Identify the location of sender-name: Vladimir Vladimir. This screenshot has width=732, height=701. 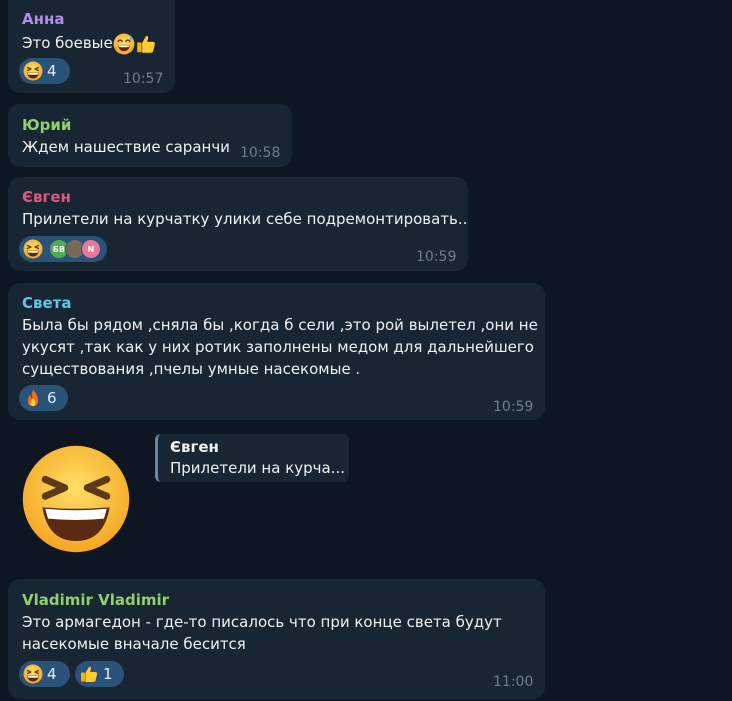
(95, 600).